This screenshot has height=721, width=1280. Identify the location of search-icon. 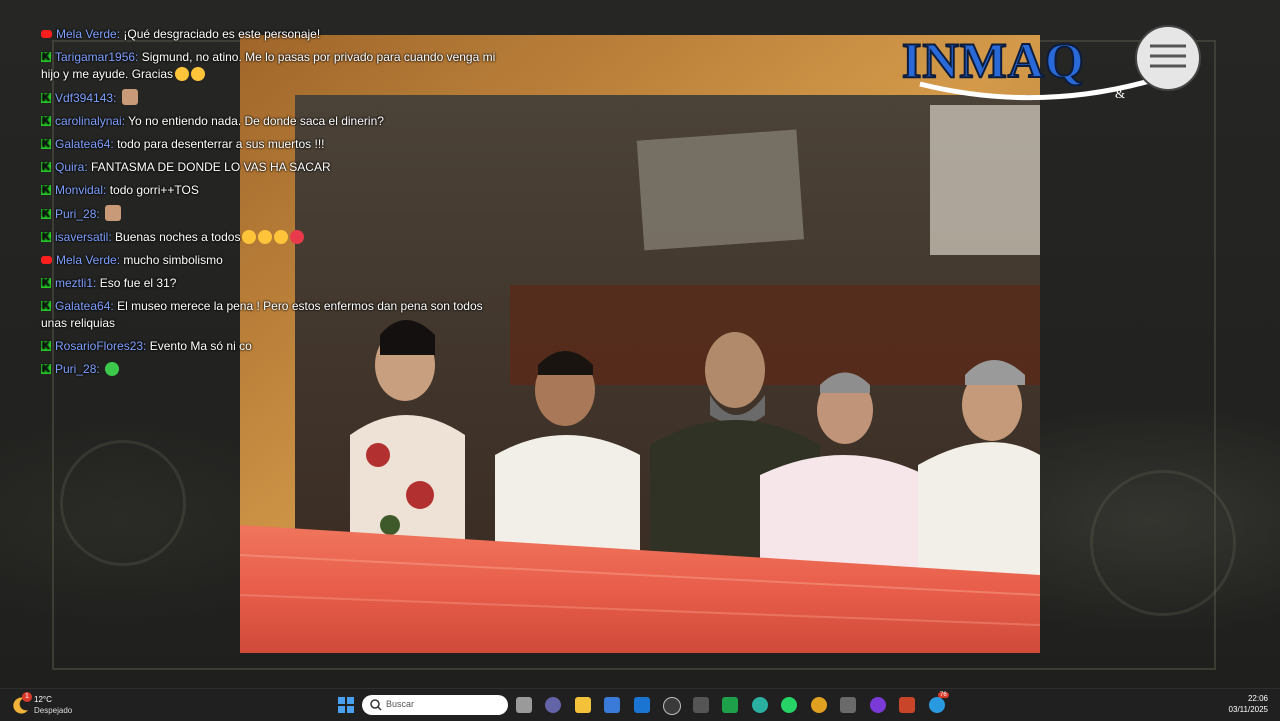
(376, 705).